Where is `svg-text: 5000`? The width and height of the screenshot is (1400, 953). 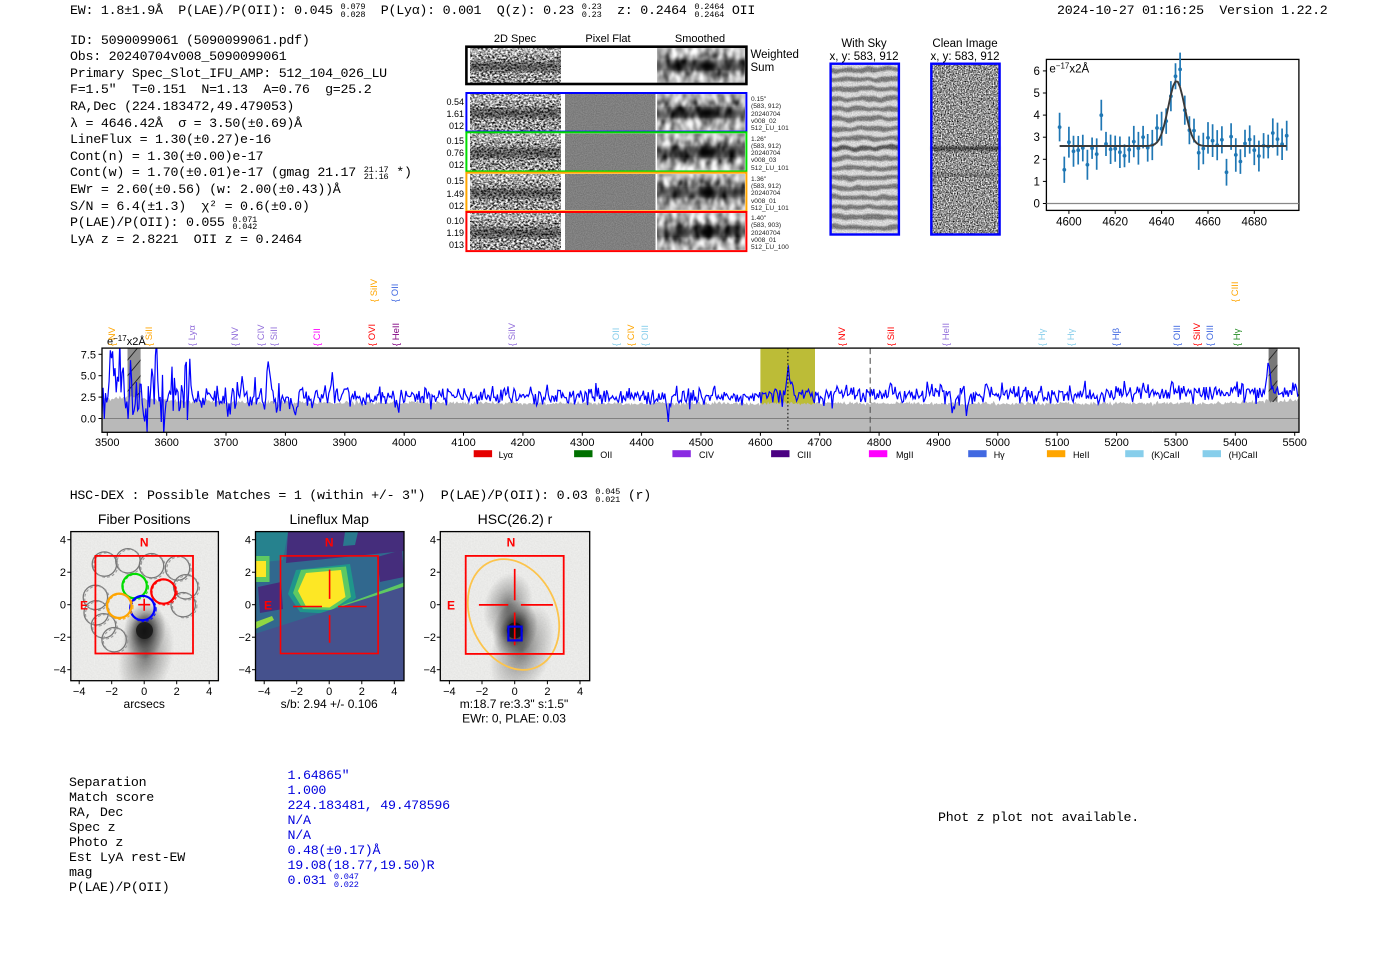
svg-text: 5000 is located at coordinates (998, 443).